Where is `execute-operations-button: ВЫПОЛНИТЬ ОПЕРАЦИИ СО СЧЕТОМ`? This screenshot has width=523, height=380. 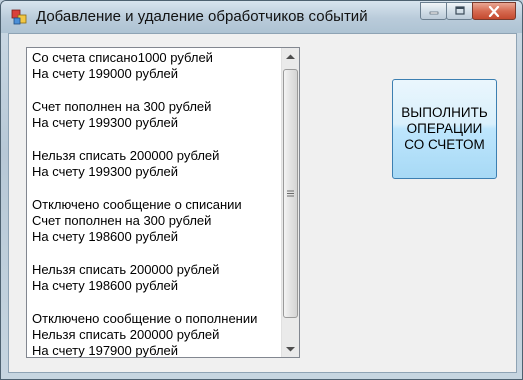
execute-operations-button: ВЫПОЛНИТЬ ОПЕРАЦИИ СО СЧЕТОМ is located at coordinates (444, 129).